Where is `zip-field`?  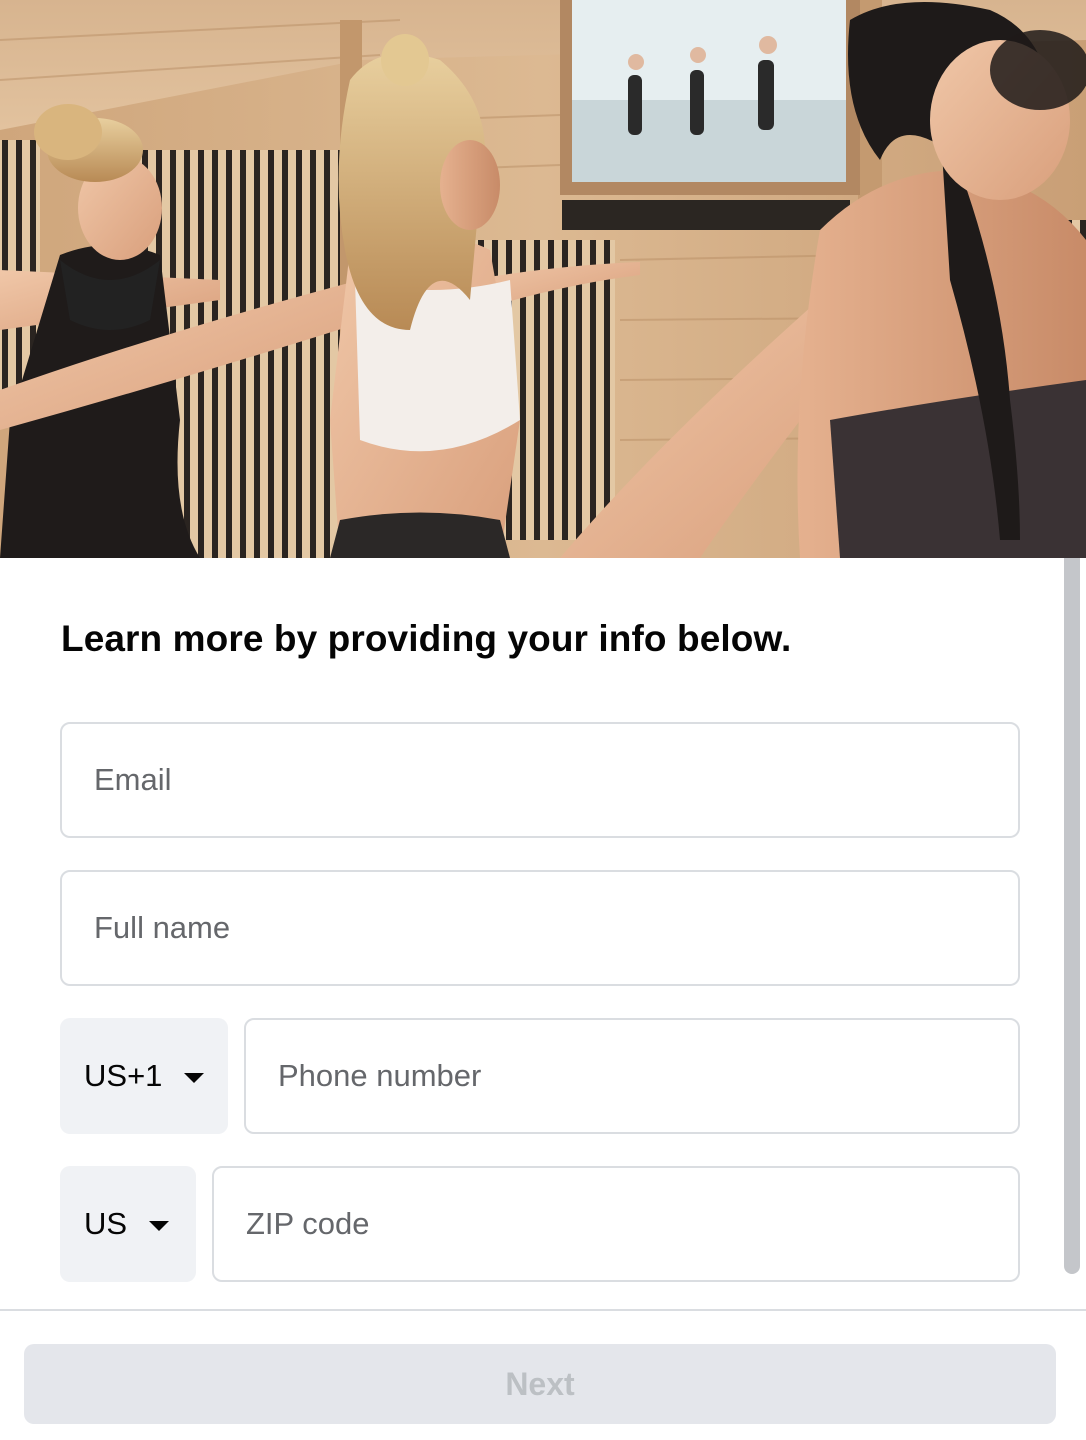
zip-field is located at coordinates (616, 1224).